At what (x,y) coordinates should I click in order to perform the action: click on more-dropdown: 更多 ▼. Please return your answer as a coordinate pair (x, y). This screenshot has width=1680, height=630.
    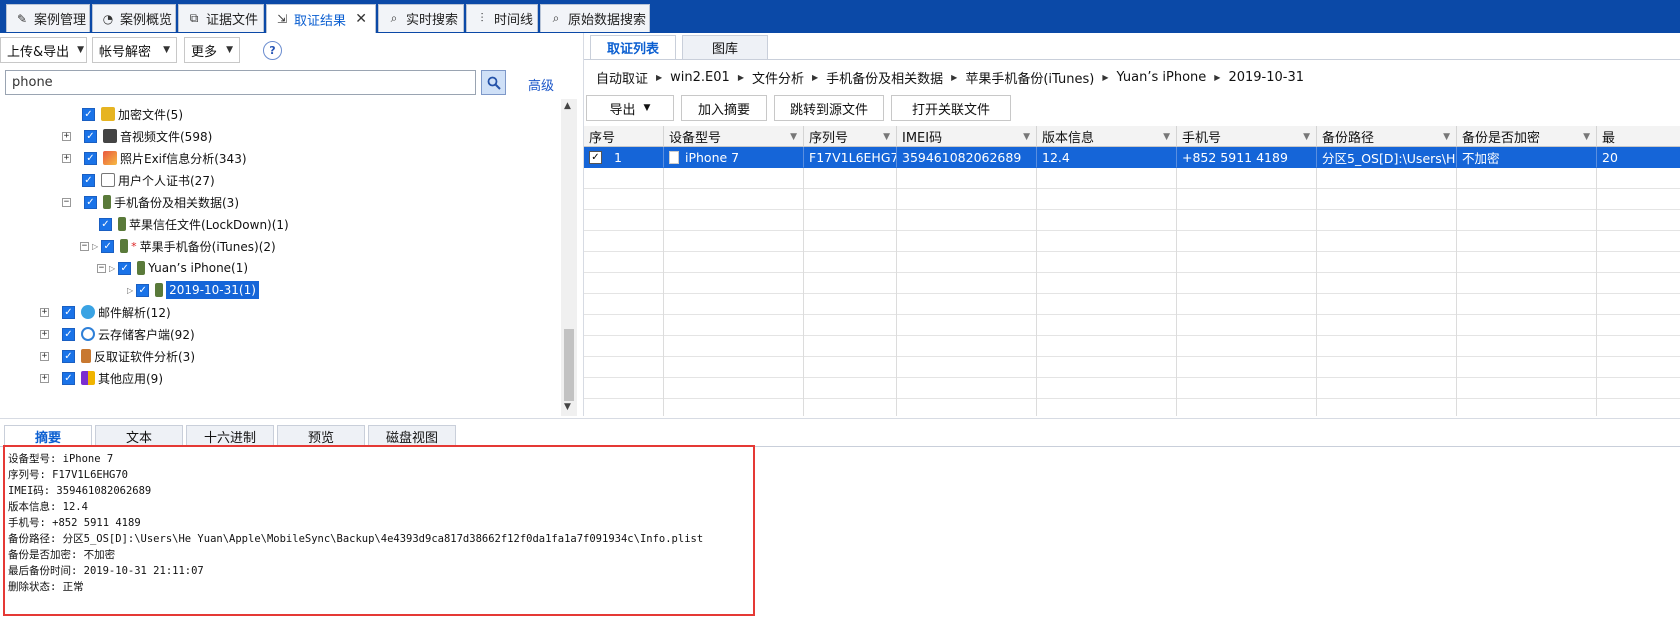
    Looking at the image, I should click on (212, 50).